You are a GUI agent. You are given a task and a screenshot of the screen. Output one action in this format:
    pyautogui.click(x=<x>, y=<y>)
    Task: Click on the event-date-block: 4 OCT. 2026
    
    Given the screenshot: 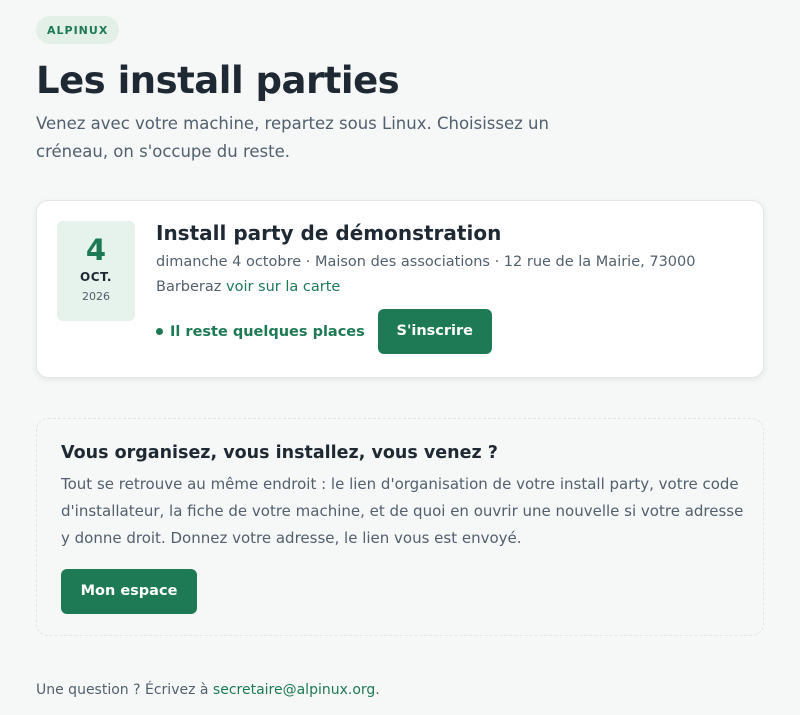 What is the action you would take?
    pyautogui.click(x=96, y=271)
    